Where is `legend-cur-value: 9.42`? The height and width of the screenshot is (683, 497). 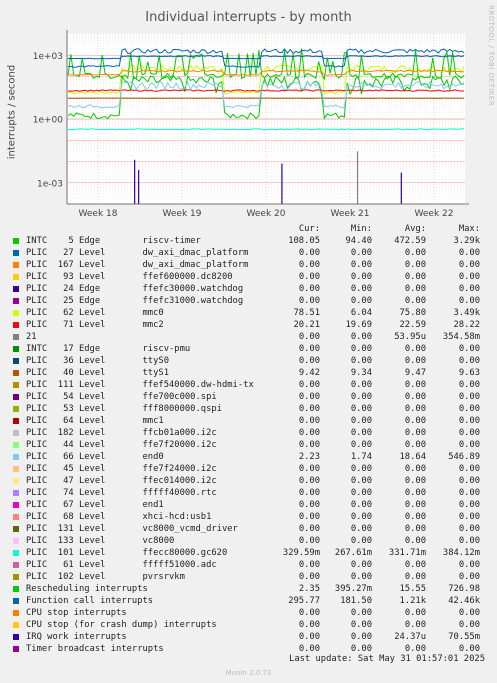 legend-cur-value: 9.42 is located at coordinates (309, 373).